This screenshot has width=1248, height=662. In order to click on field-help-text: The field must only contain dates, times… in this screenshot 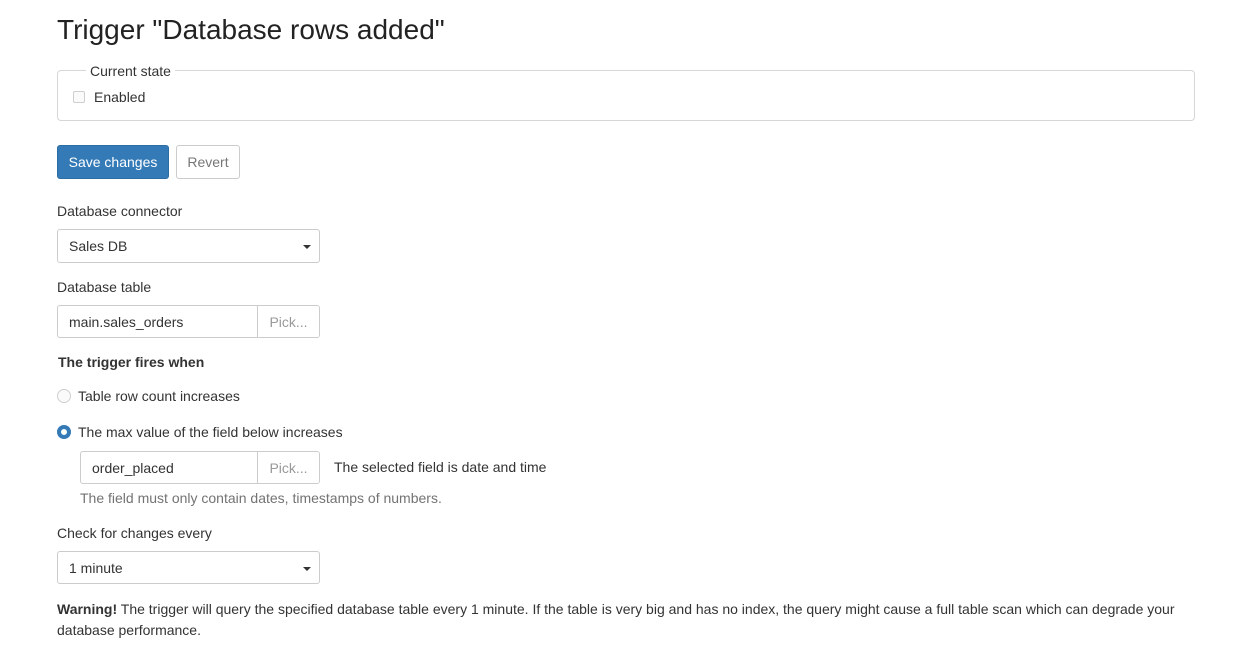, I will do `click(261, 498)`.